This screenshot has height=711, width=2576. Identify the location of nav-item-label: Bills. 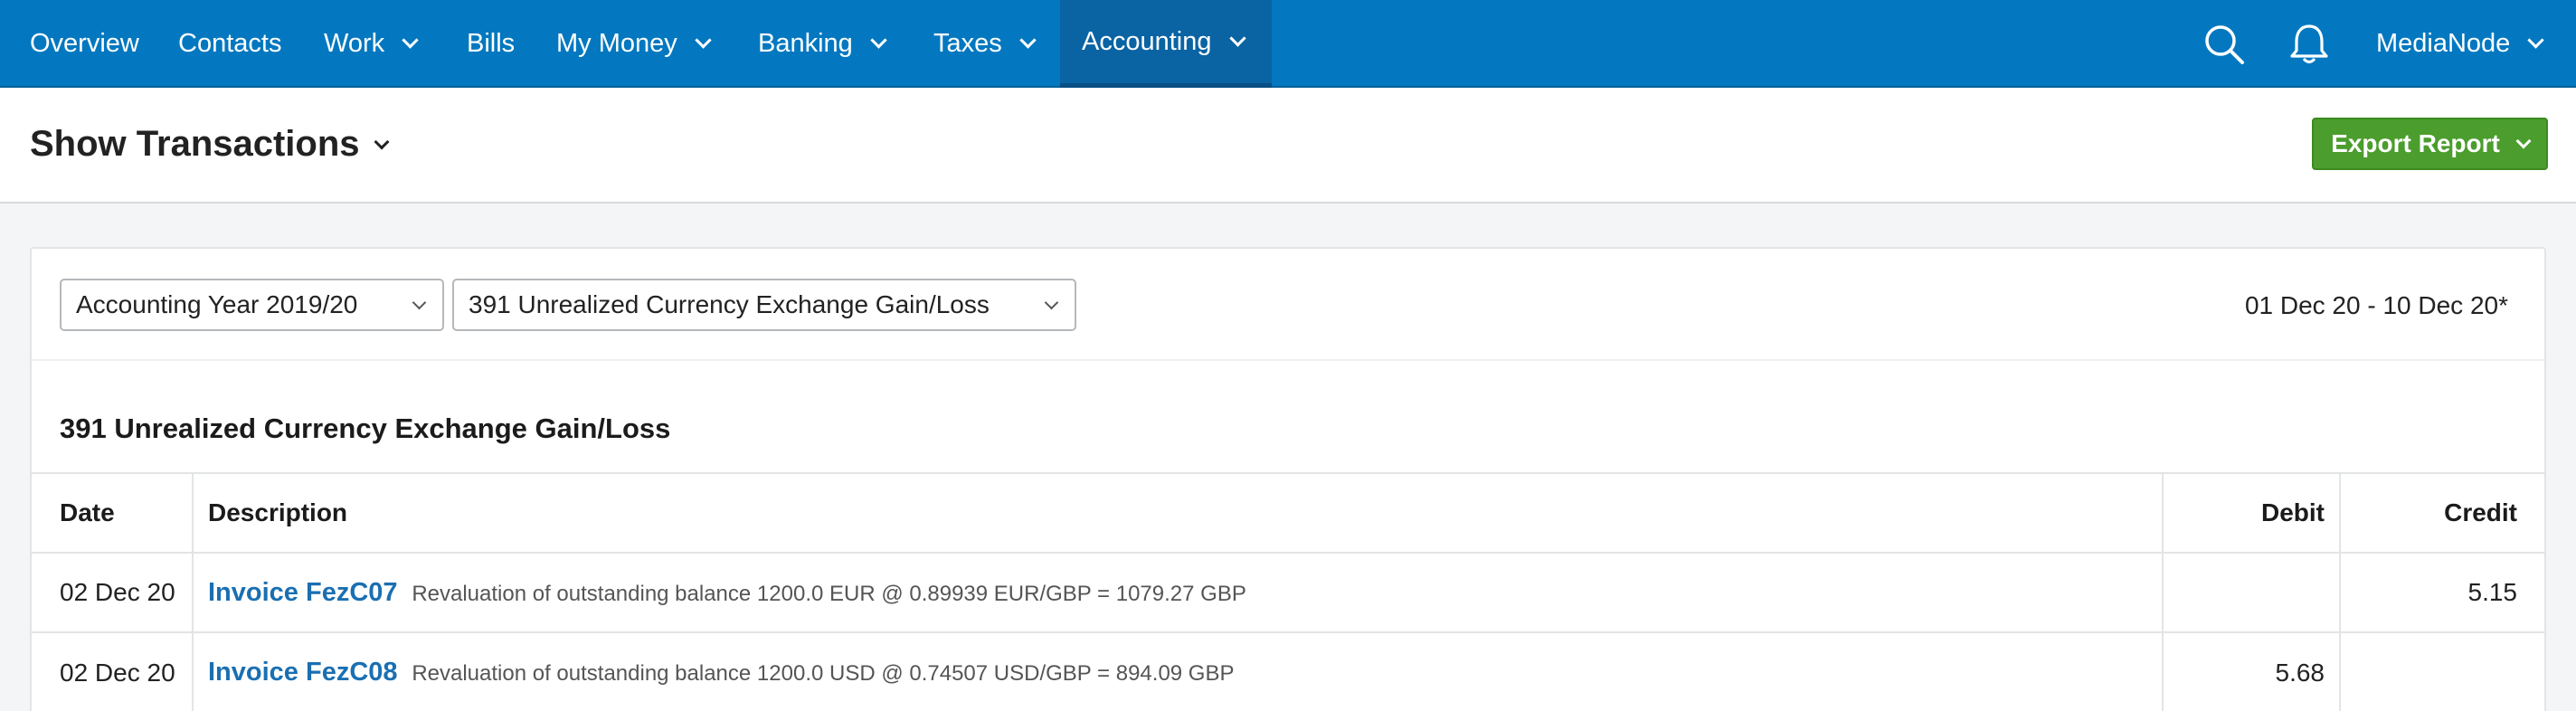
(491, 43).